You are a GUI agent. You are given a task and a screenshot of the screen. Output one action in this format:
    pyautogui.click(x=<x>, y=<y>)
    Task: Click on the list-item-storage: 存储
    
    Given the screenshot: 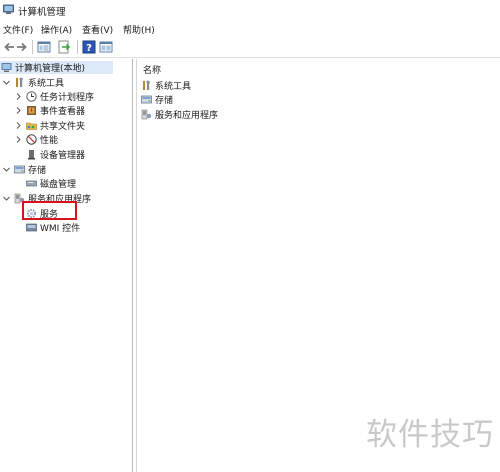 What is the action you would take?
    pyautogui.click(x=157, y=99)
    